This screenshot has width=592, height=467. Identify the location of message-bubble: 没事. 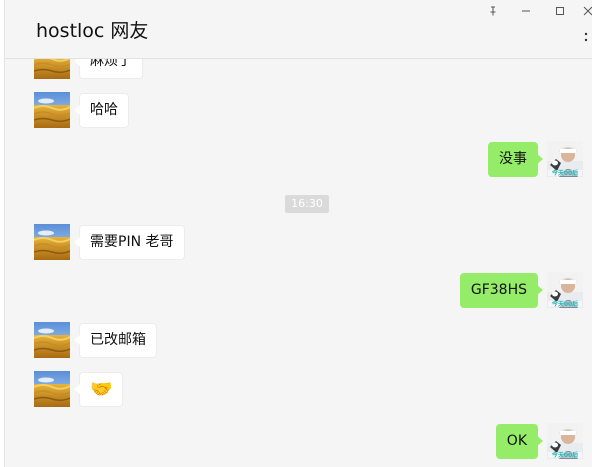
(515, 159).